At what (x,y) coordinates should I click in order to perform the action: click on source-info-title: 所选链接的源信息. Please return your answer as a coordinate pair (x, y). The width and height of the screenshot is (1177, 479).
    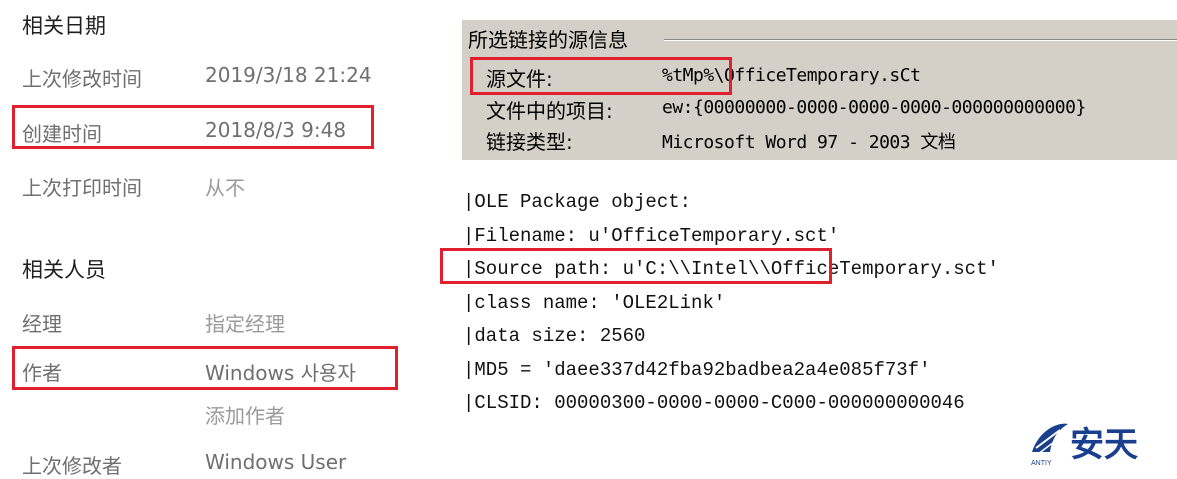
    Looking at the image, I should click on (548, 40).